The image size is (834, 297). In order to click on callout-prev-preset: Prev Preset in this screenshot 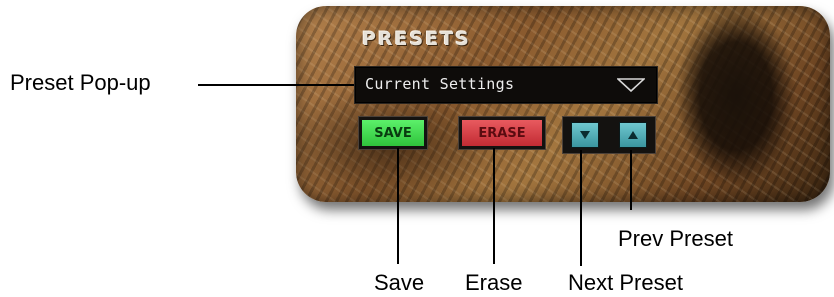, I will do `click(675, 238)`.